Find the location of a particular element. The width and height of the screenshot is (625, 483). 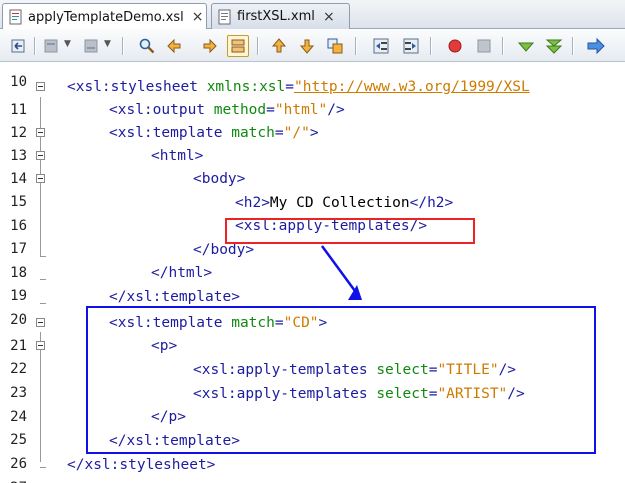

highlight-box-apply-templates is located at coordinates (350, 231).